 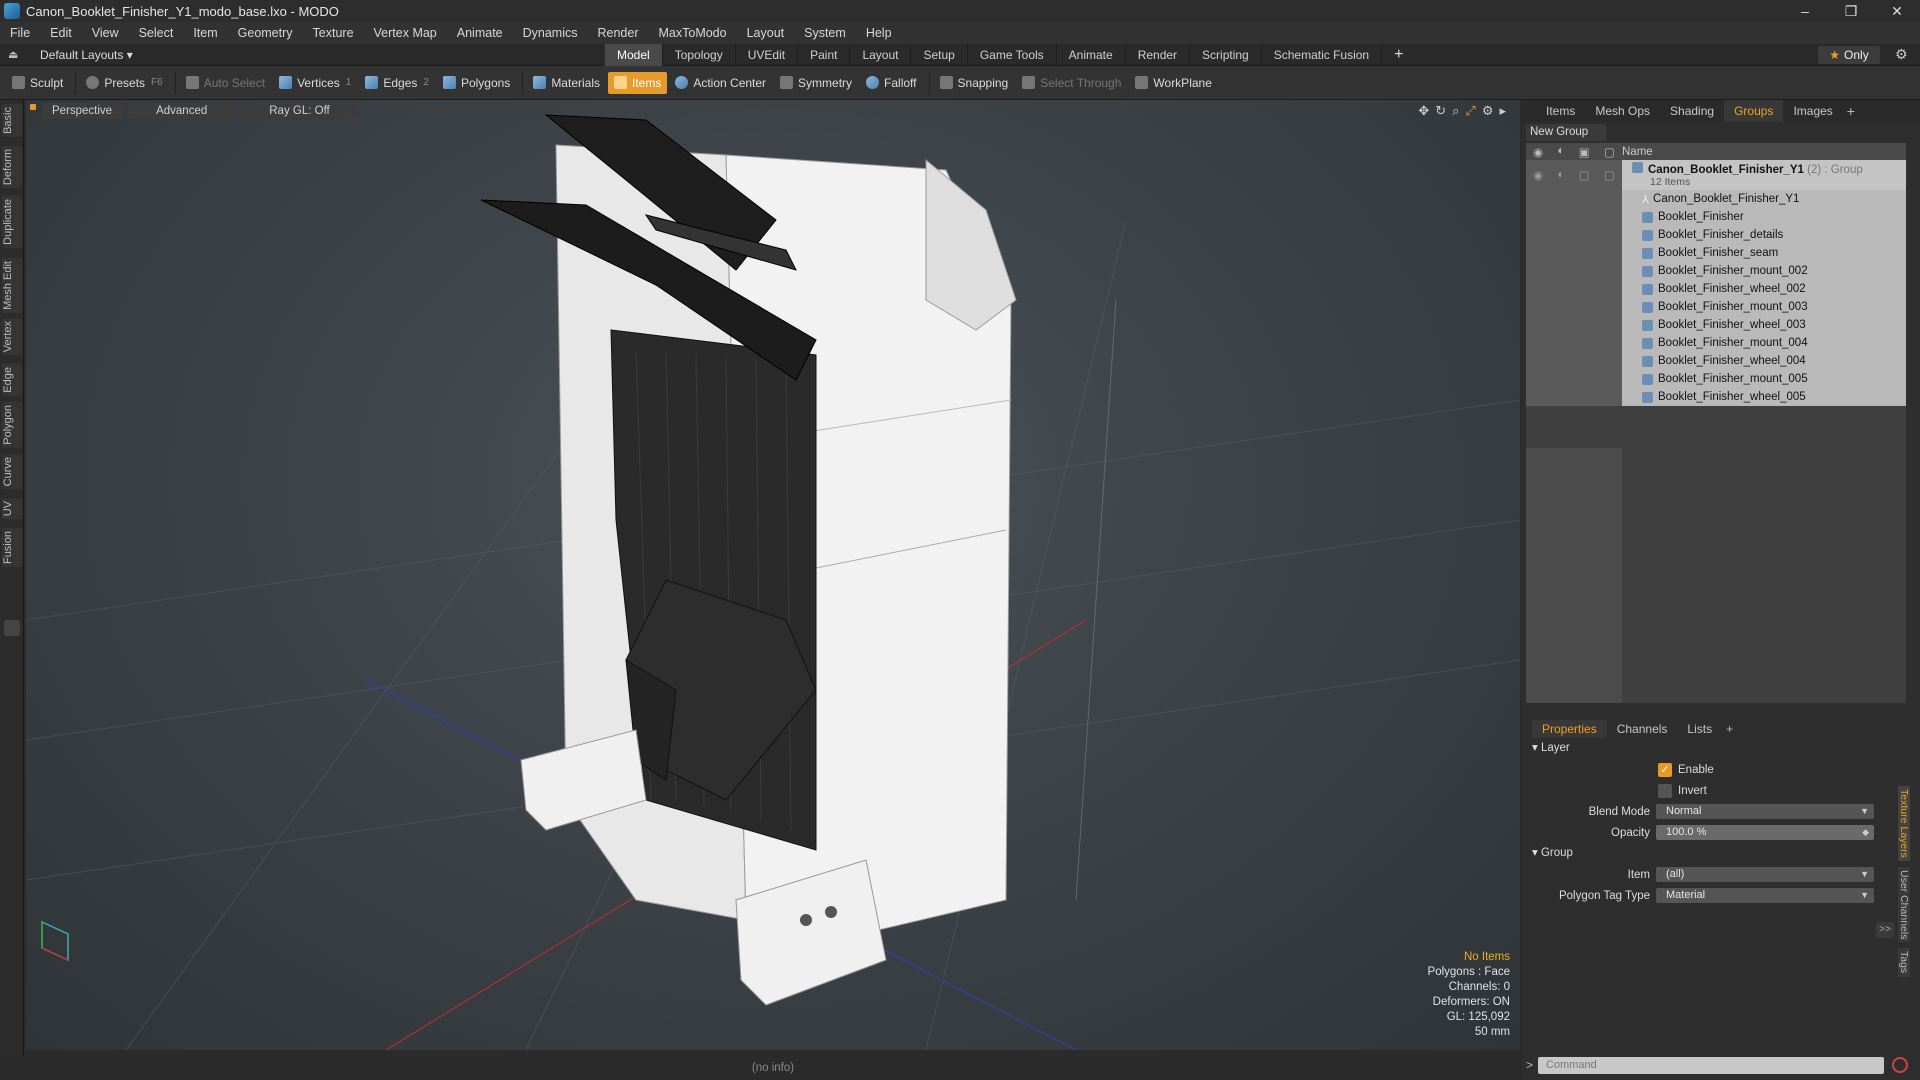 I want to click on zoom-icon: ⌕, so click(x=1455, y=111).